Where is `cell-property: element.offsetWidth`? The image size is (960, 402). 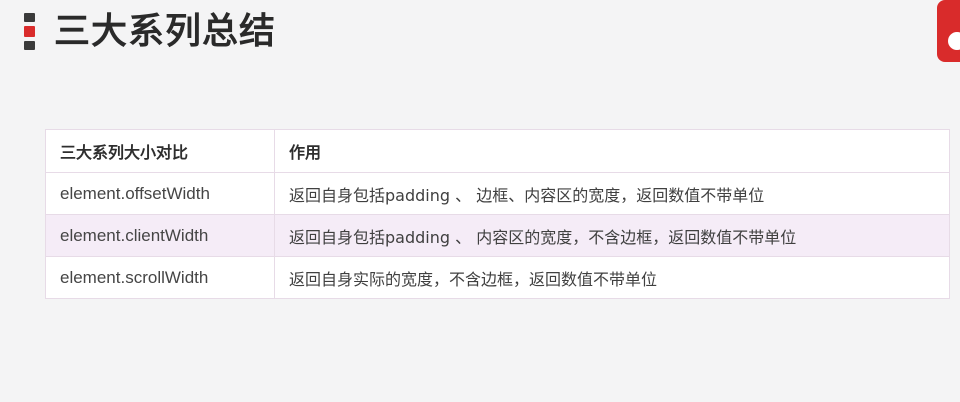 cell-property: element.offsetWidth is located at coordinates (160, 193).